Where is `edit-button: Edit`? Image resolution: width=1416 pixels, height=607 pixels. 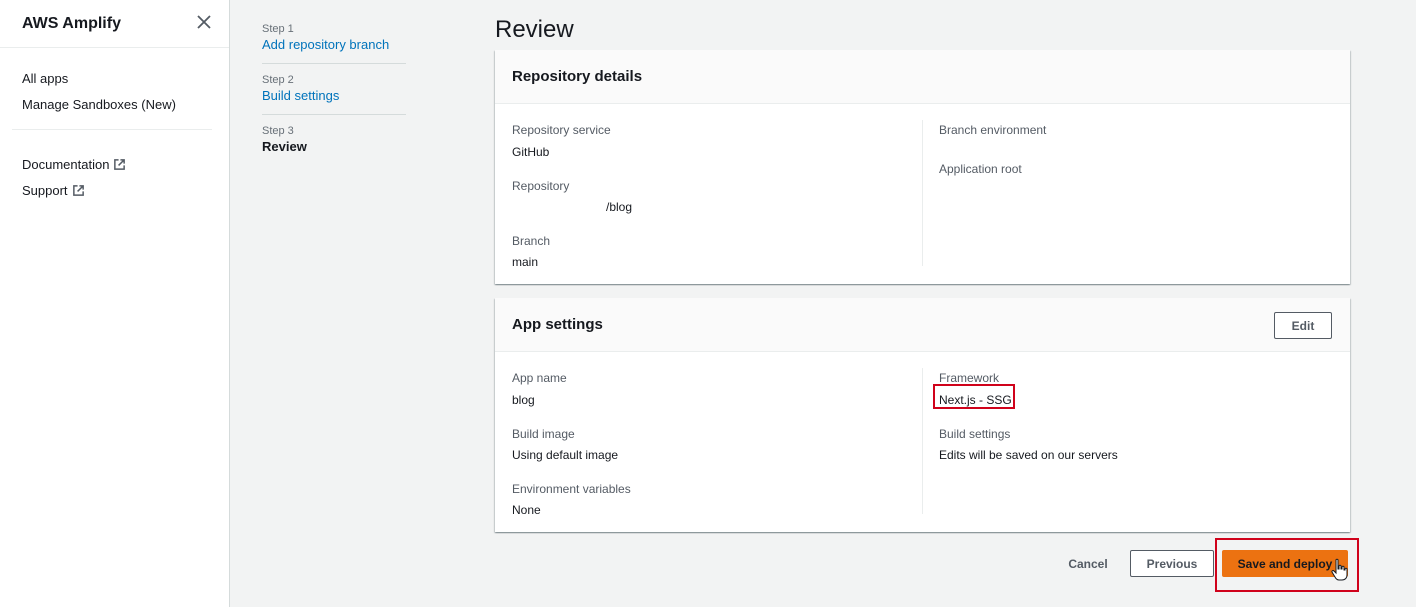 edit-button: Edit is located at coordinates (1303, 325).